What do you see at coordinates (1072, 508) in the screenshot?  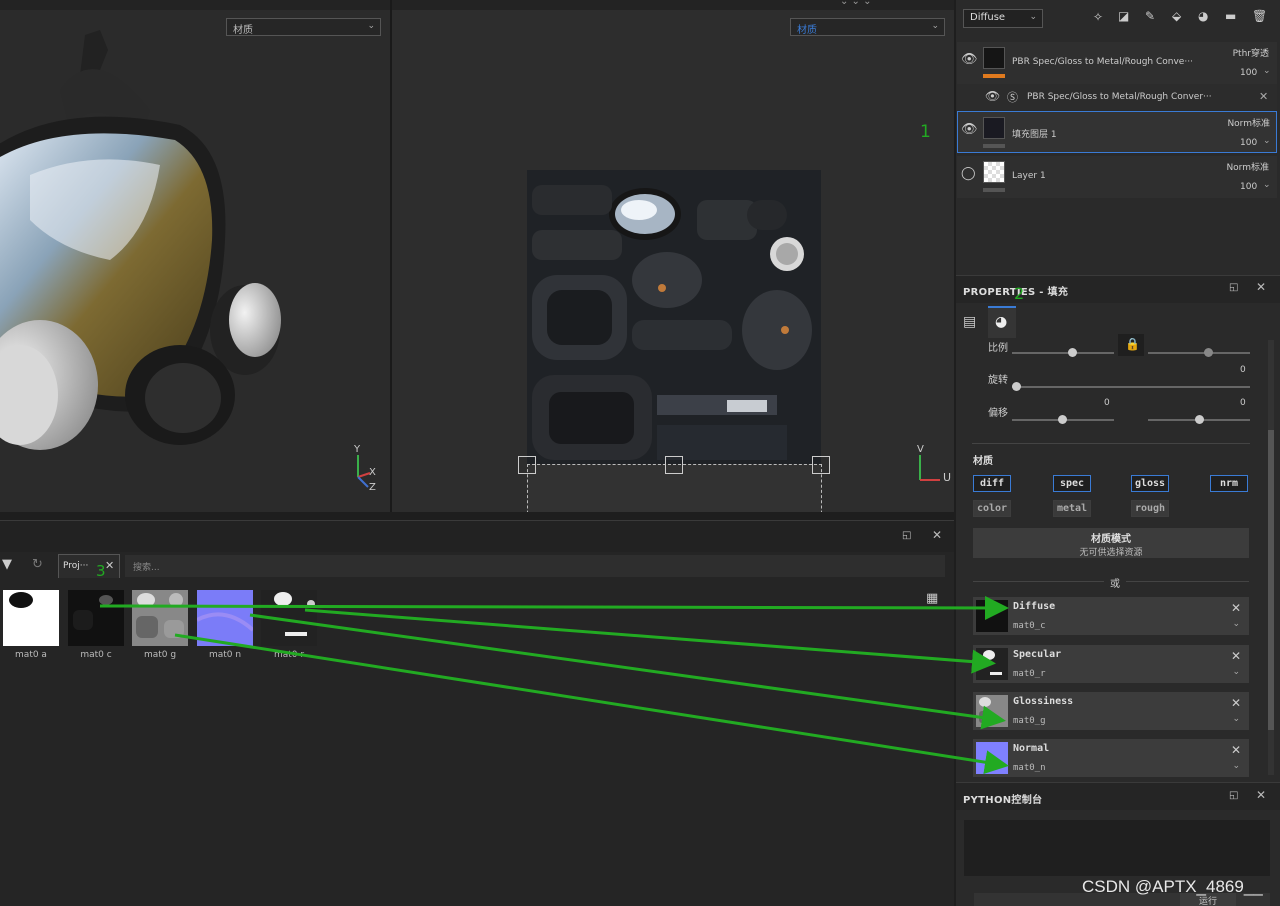 I see `channel-metal-button: metal` at bounding box center [1072, 508].